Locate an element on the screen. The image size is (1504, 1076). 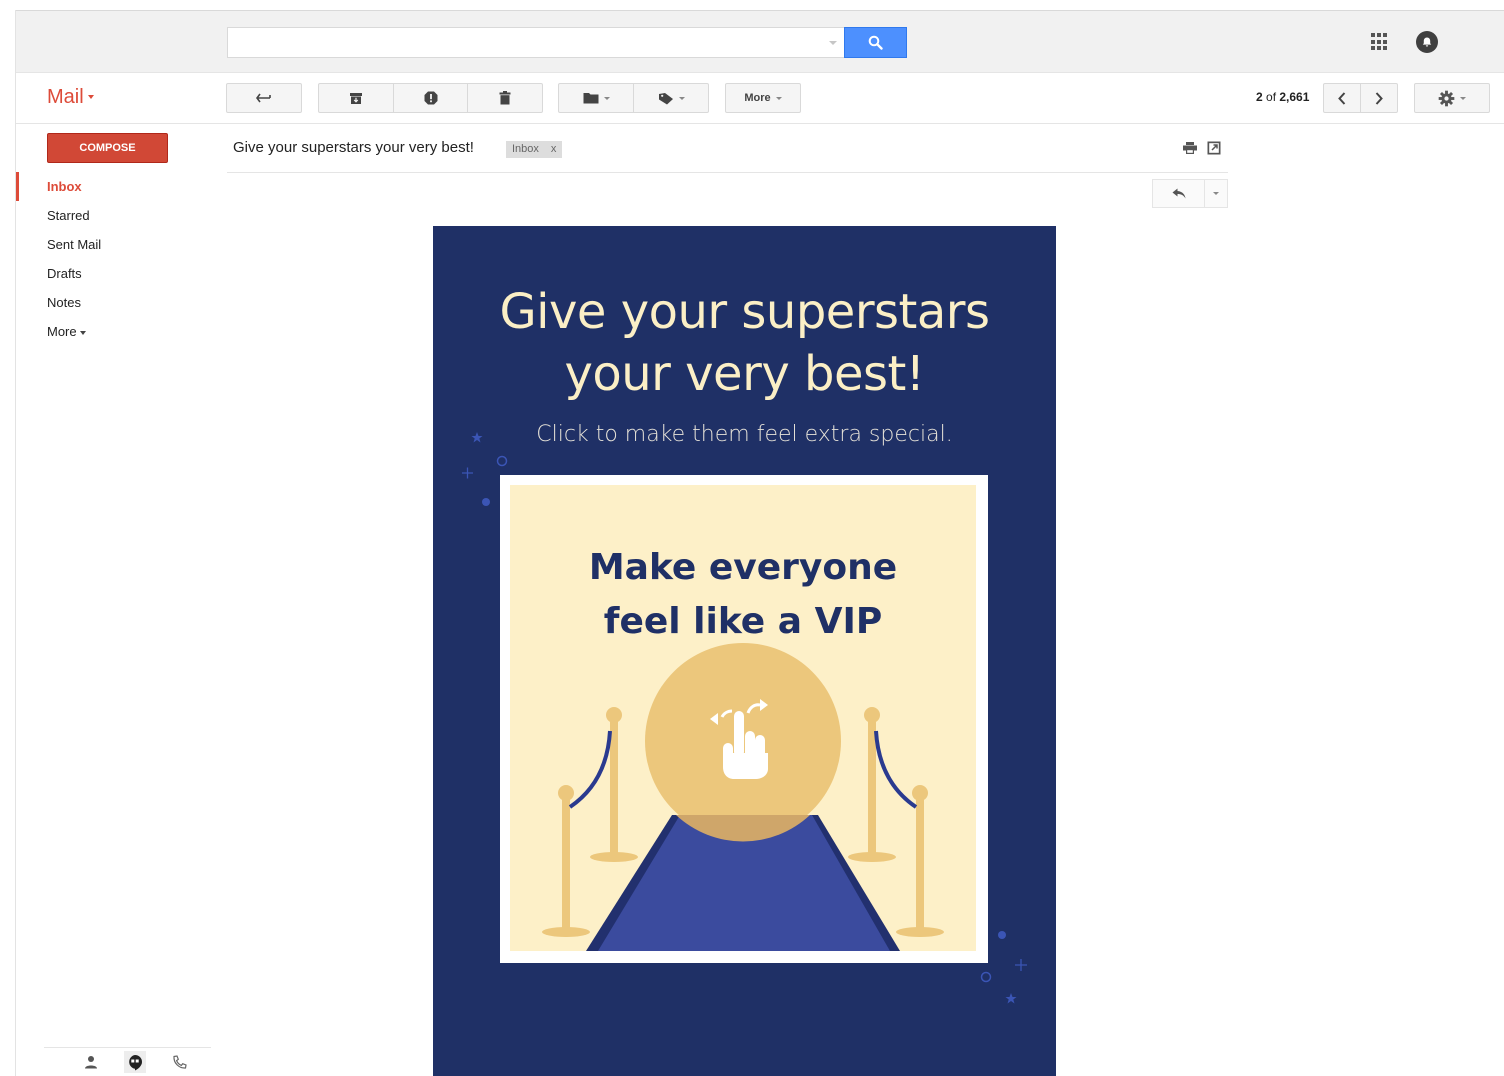
archive-button is located at coordinates (356, 98).